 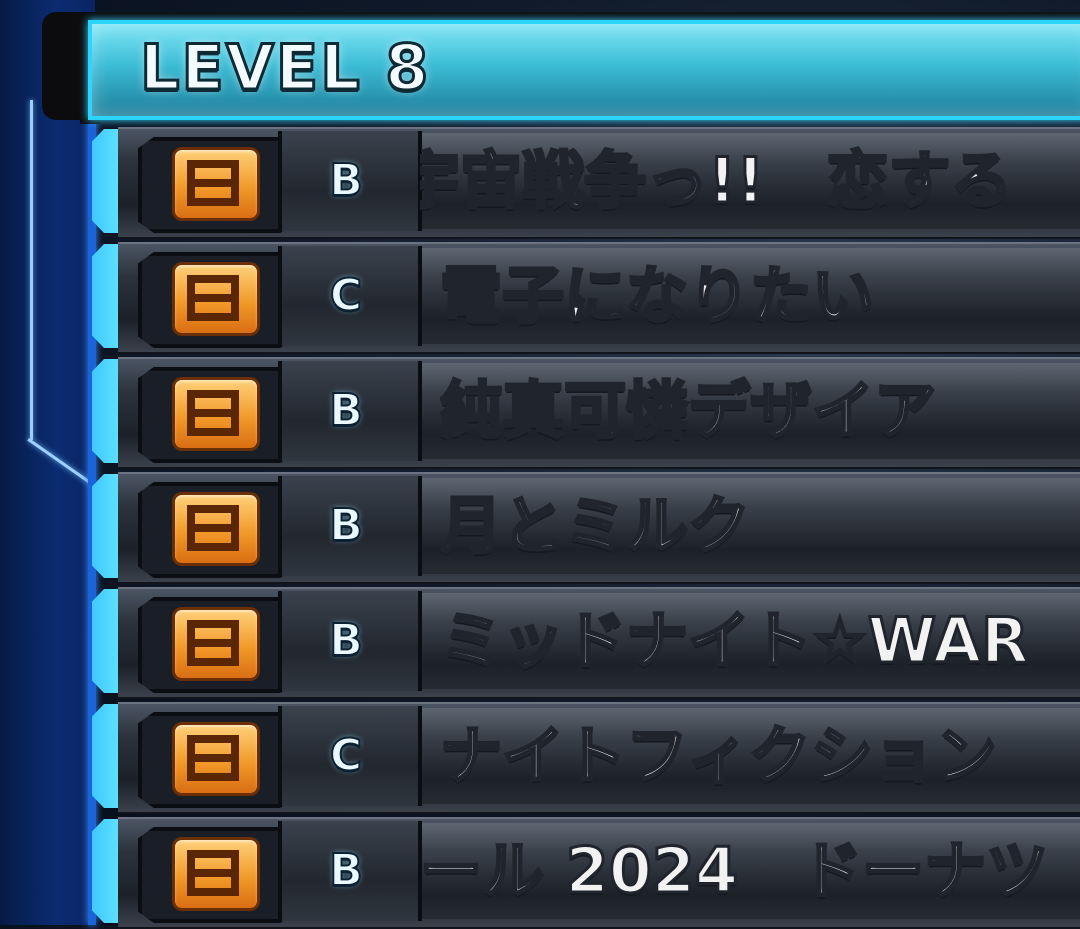 What do you see at coordinates (735, 641) in the screenshot?
I see `song-title: ミッドナイト☆WAR` at bounding box center [735, 641].